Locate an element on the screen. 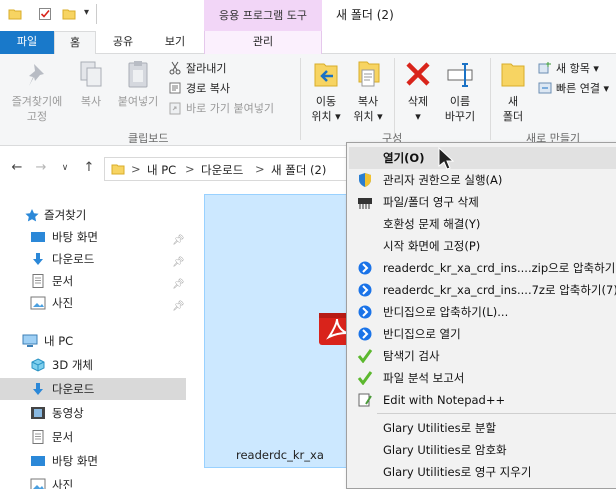 The height and width of the screenshot is (489, 616). breadcrumb-this-pc: 내 PC is located at coordinates (161, 170).